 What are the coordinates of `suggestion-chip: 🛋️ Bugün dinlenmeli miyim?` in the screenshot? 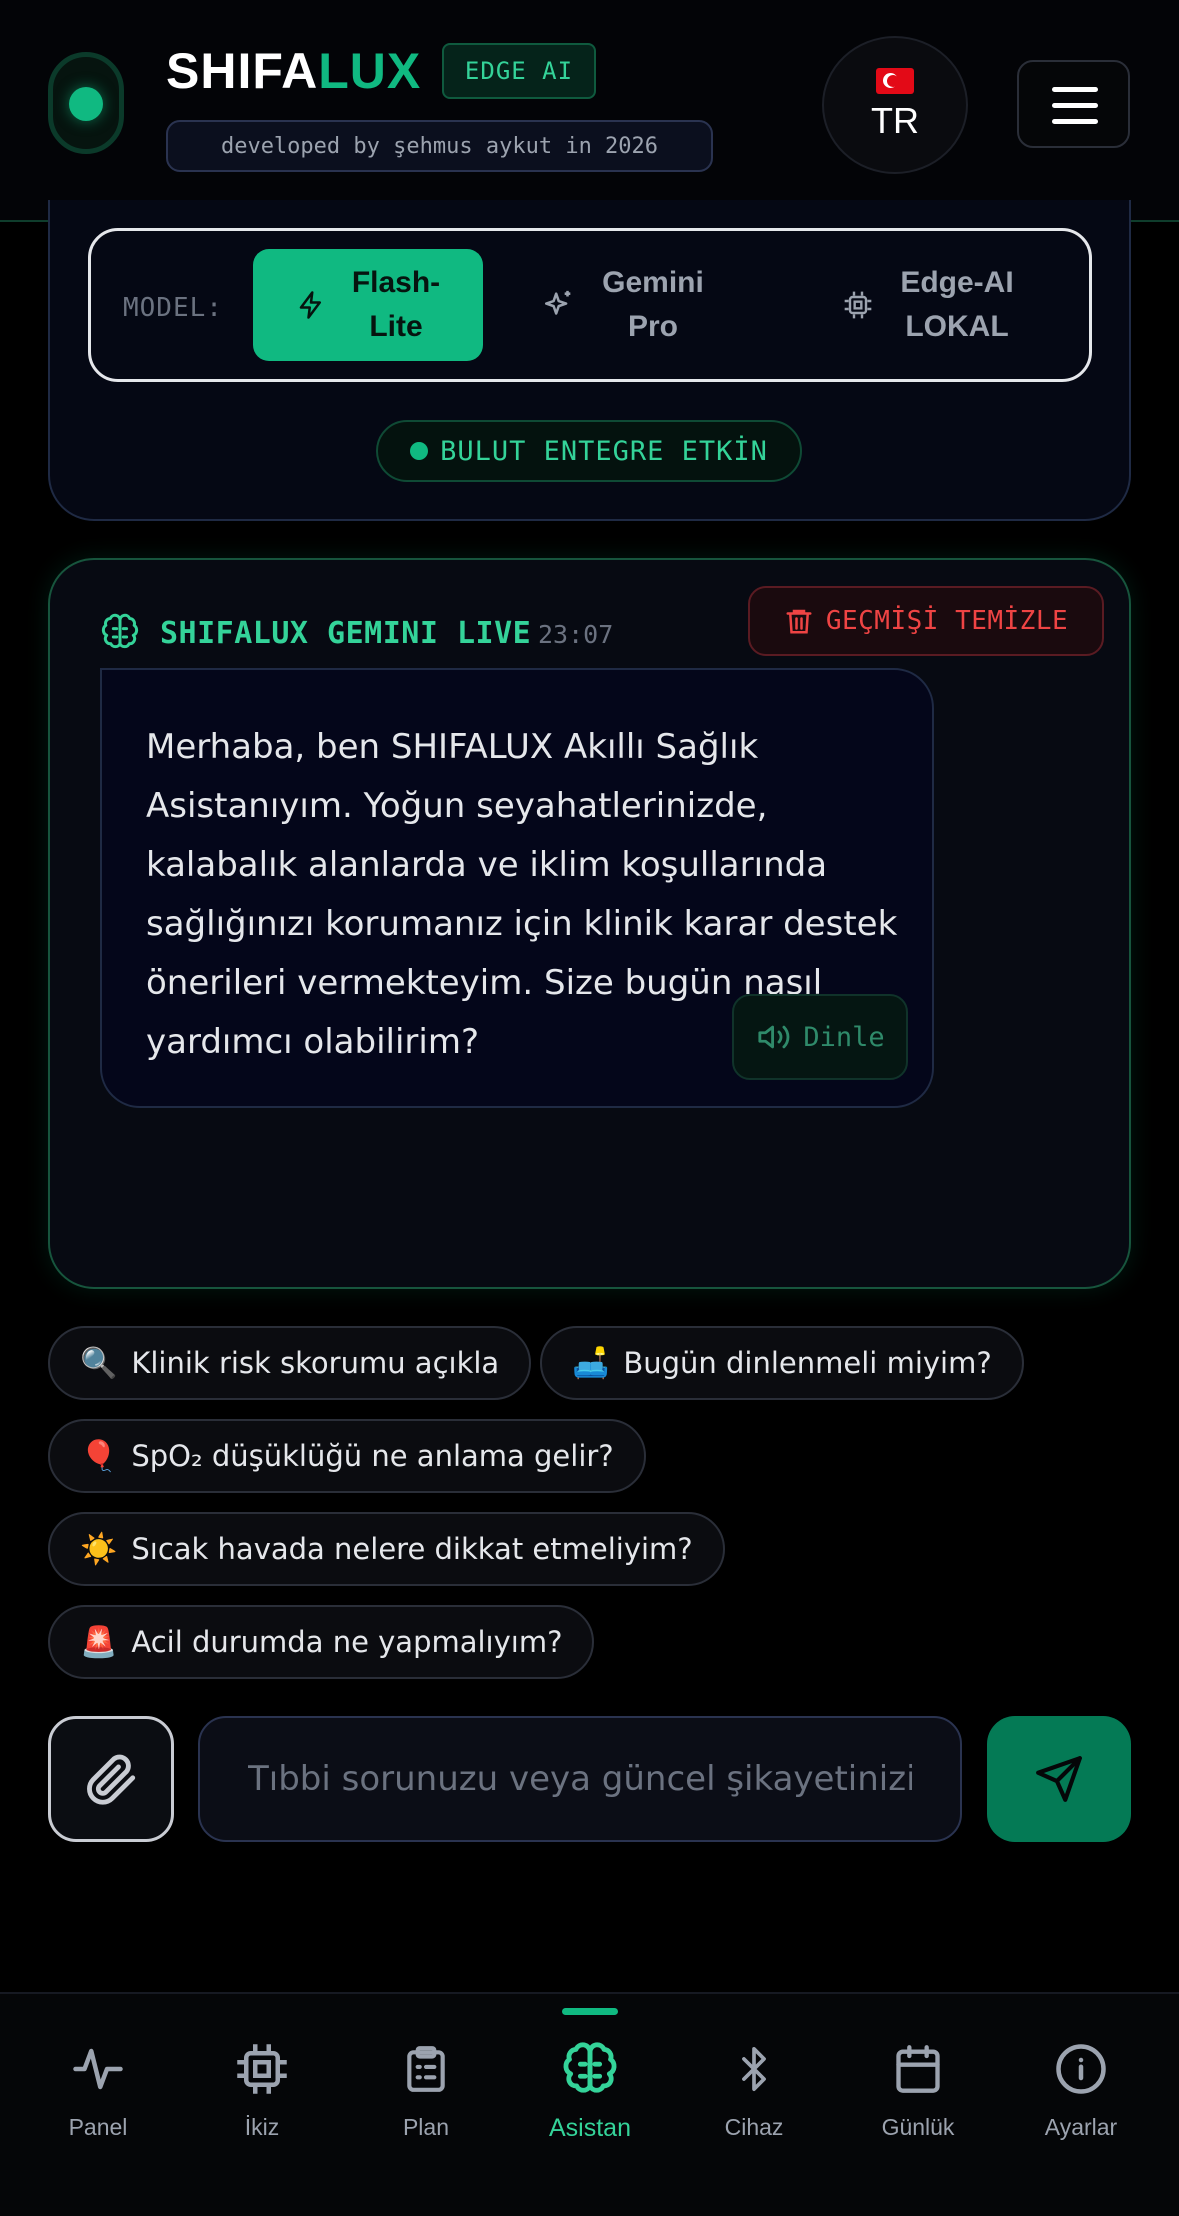 It's located at (782, 1363).